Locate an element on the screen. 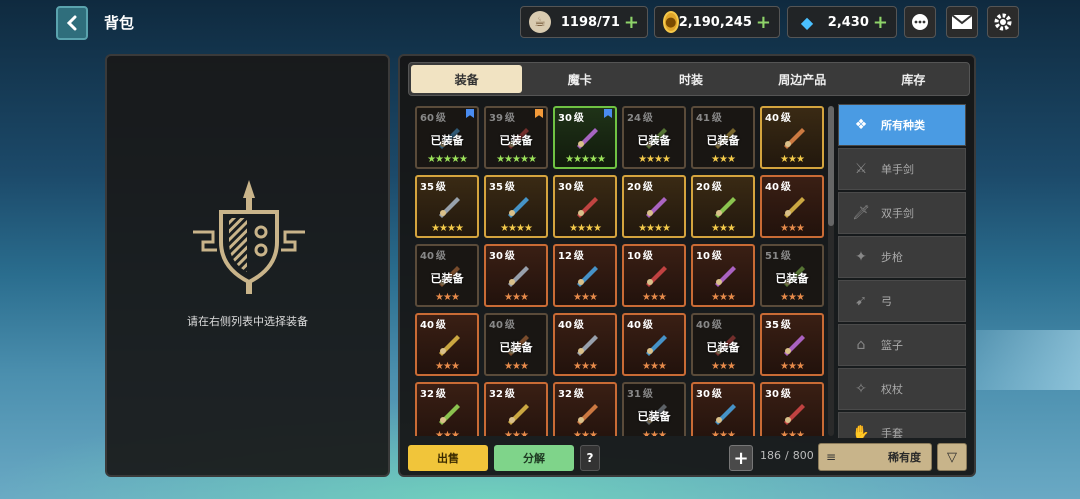 Image resolution: width=1080 pixels, height=499 pixels. inventory-item-slot: 30 级 ★★★★ is located at coordinates (585, 206).